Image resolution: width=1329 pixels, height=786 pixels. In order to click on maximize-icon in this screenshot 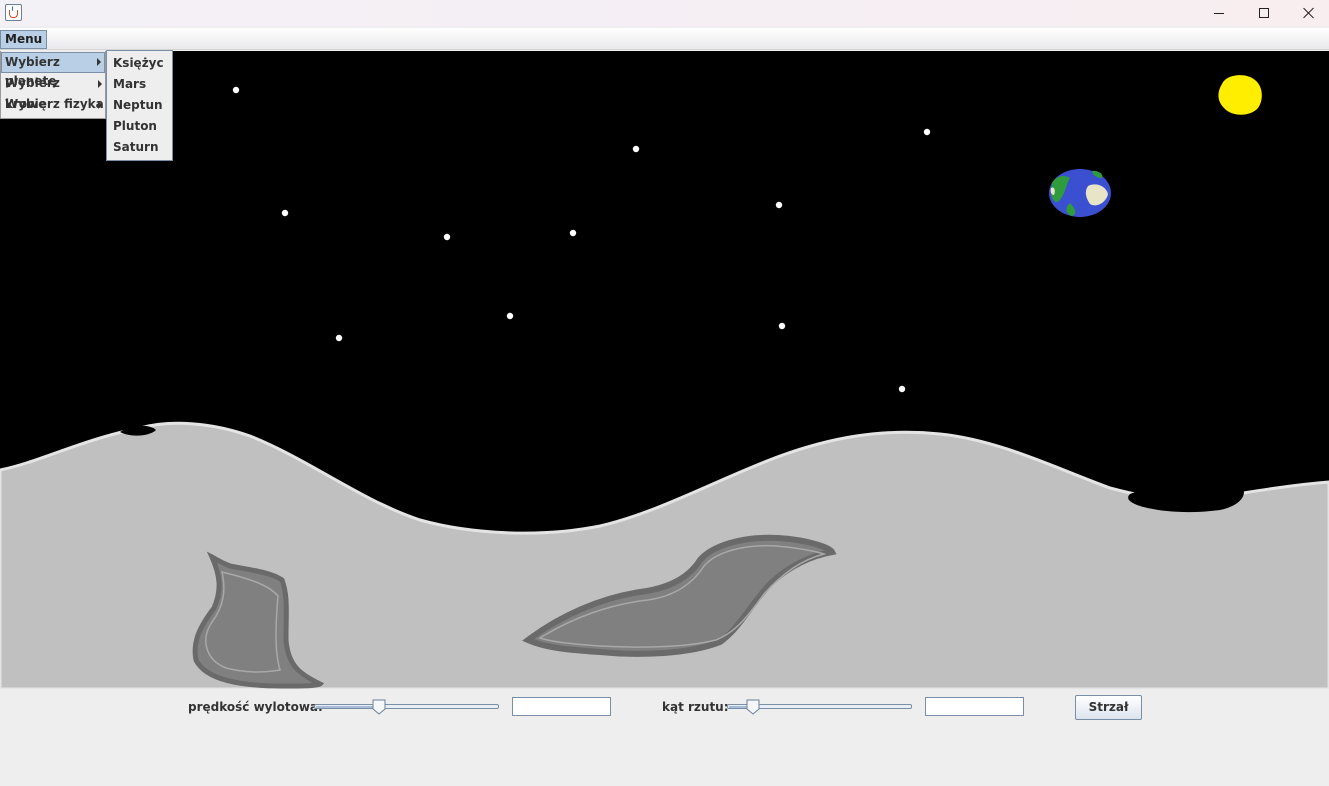, I will do `click(1263, 13)`.